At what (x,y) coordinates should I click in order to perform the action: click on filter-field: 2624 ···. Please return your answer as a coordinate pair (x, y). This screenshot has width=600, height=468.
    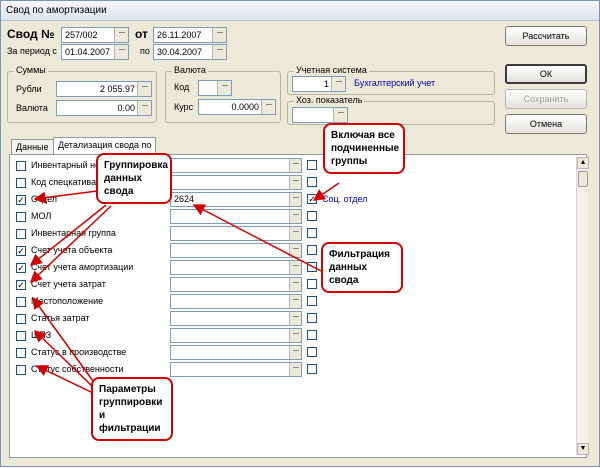
    Looking at the image, I should click on (236, 199).